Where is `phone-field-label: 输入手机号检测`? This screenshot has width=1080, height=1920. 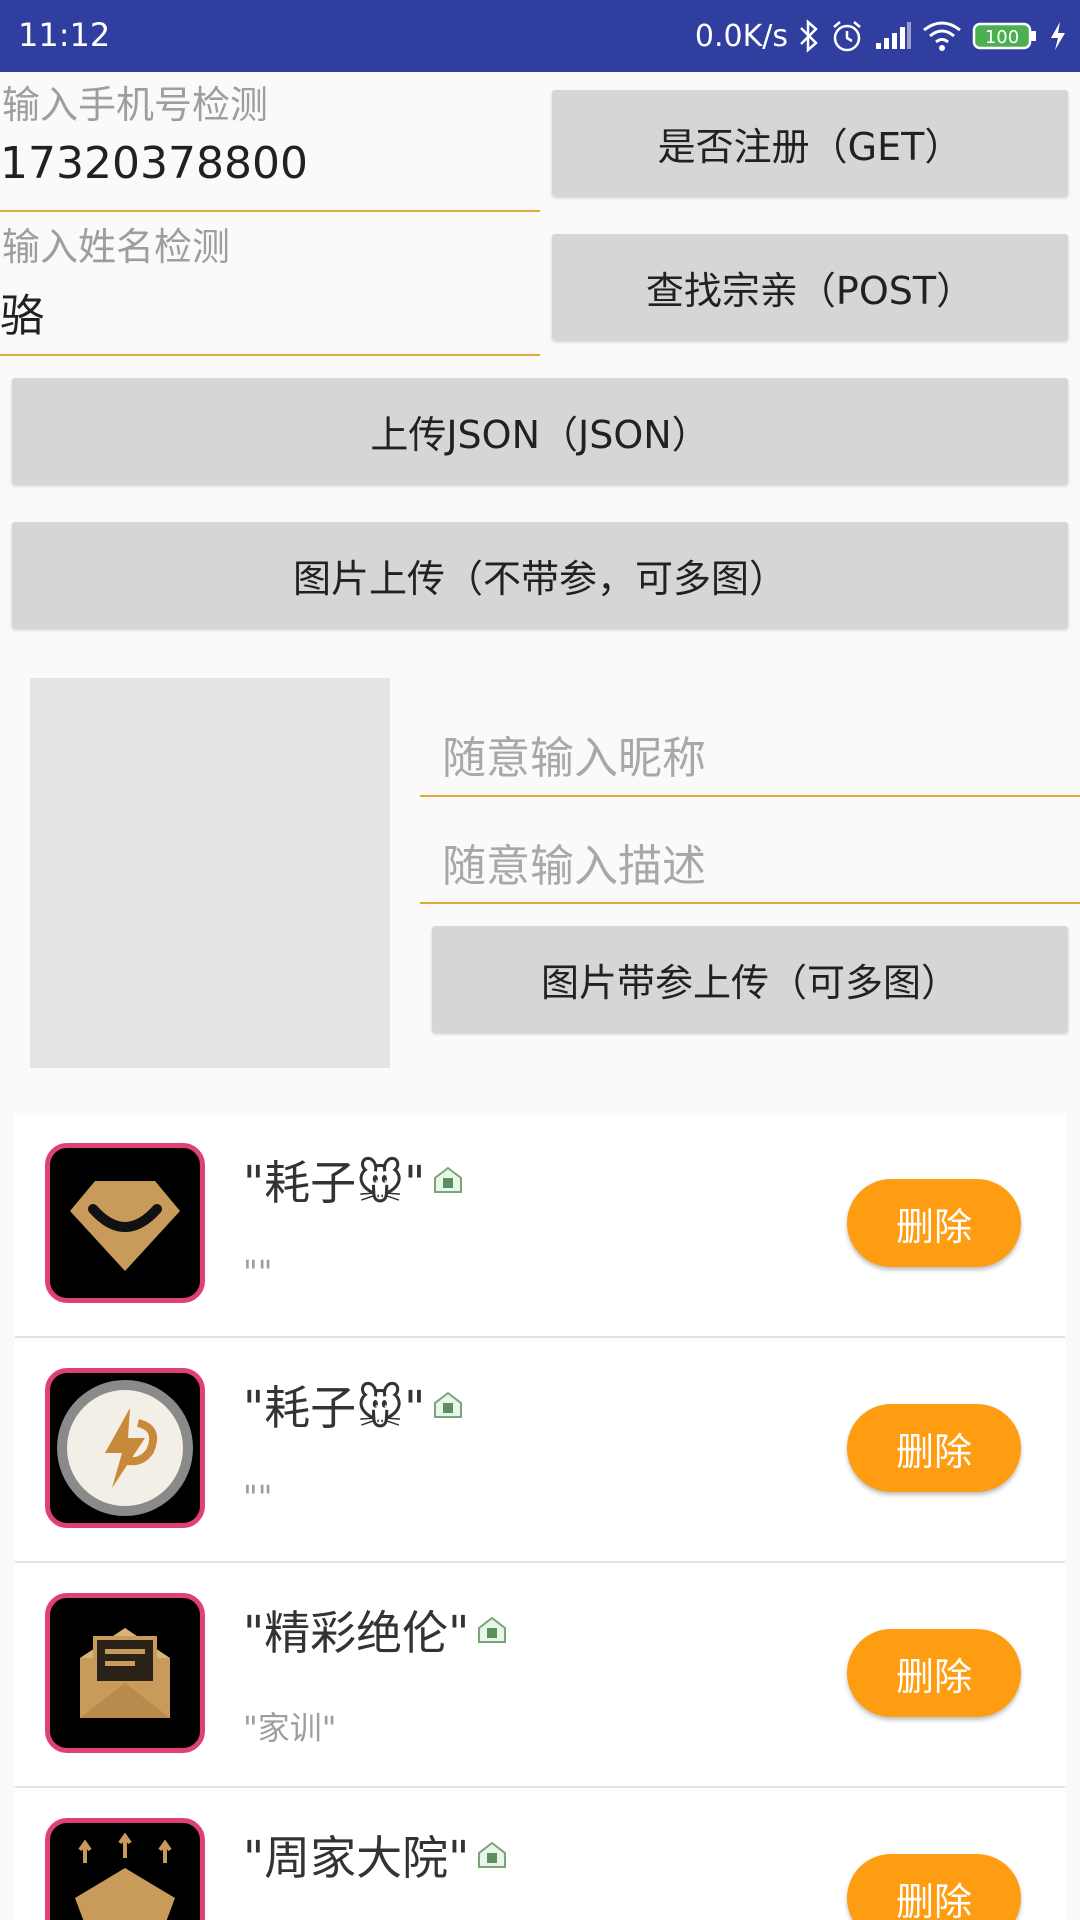 phone-field-label: 输入手机号检测 is located at coordinates (135, 105).